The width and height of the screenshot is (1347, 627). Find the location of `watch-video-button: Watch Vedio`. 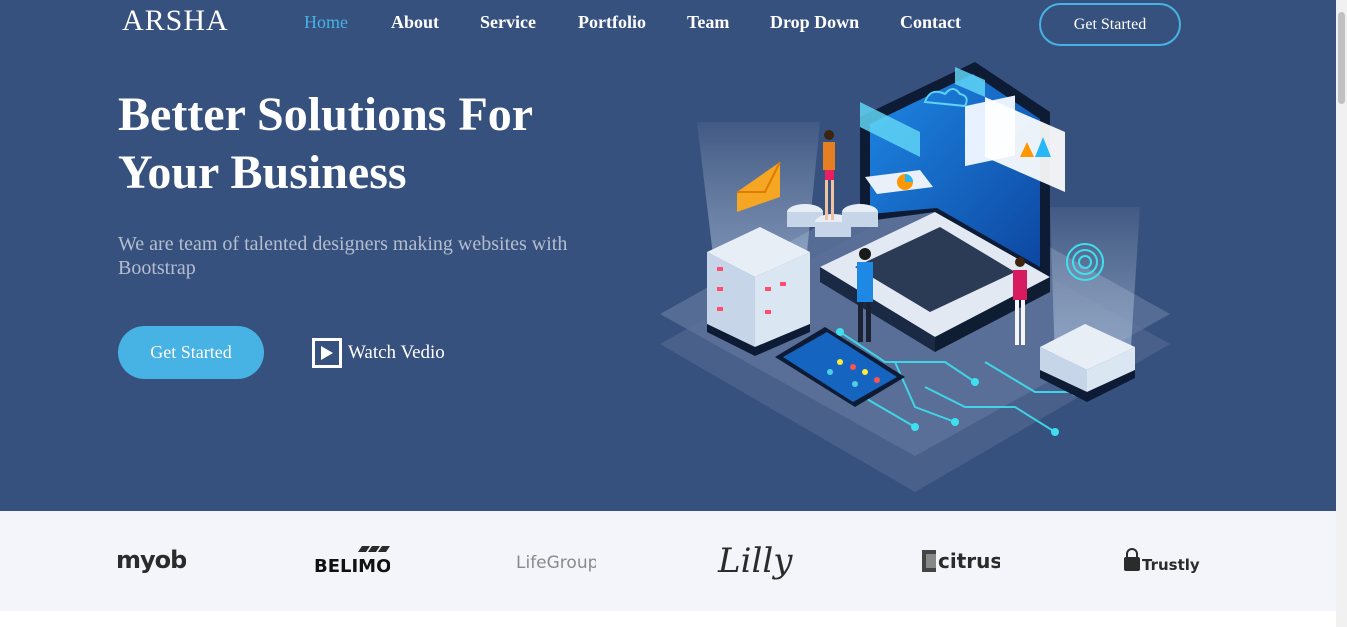

watch-video-button: Watch Vedio is located at coordinates (378, 352).